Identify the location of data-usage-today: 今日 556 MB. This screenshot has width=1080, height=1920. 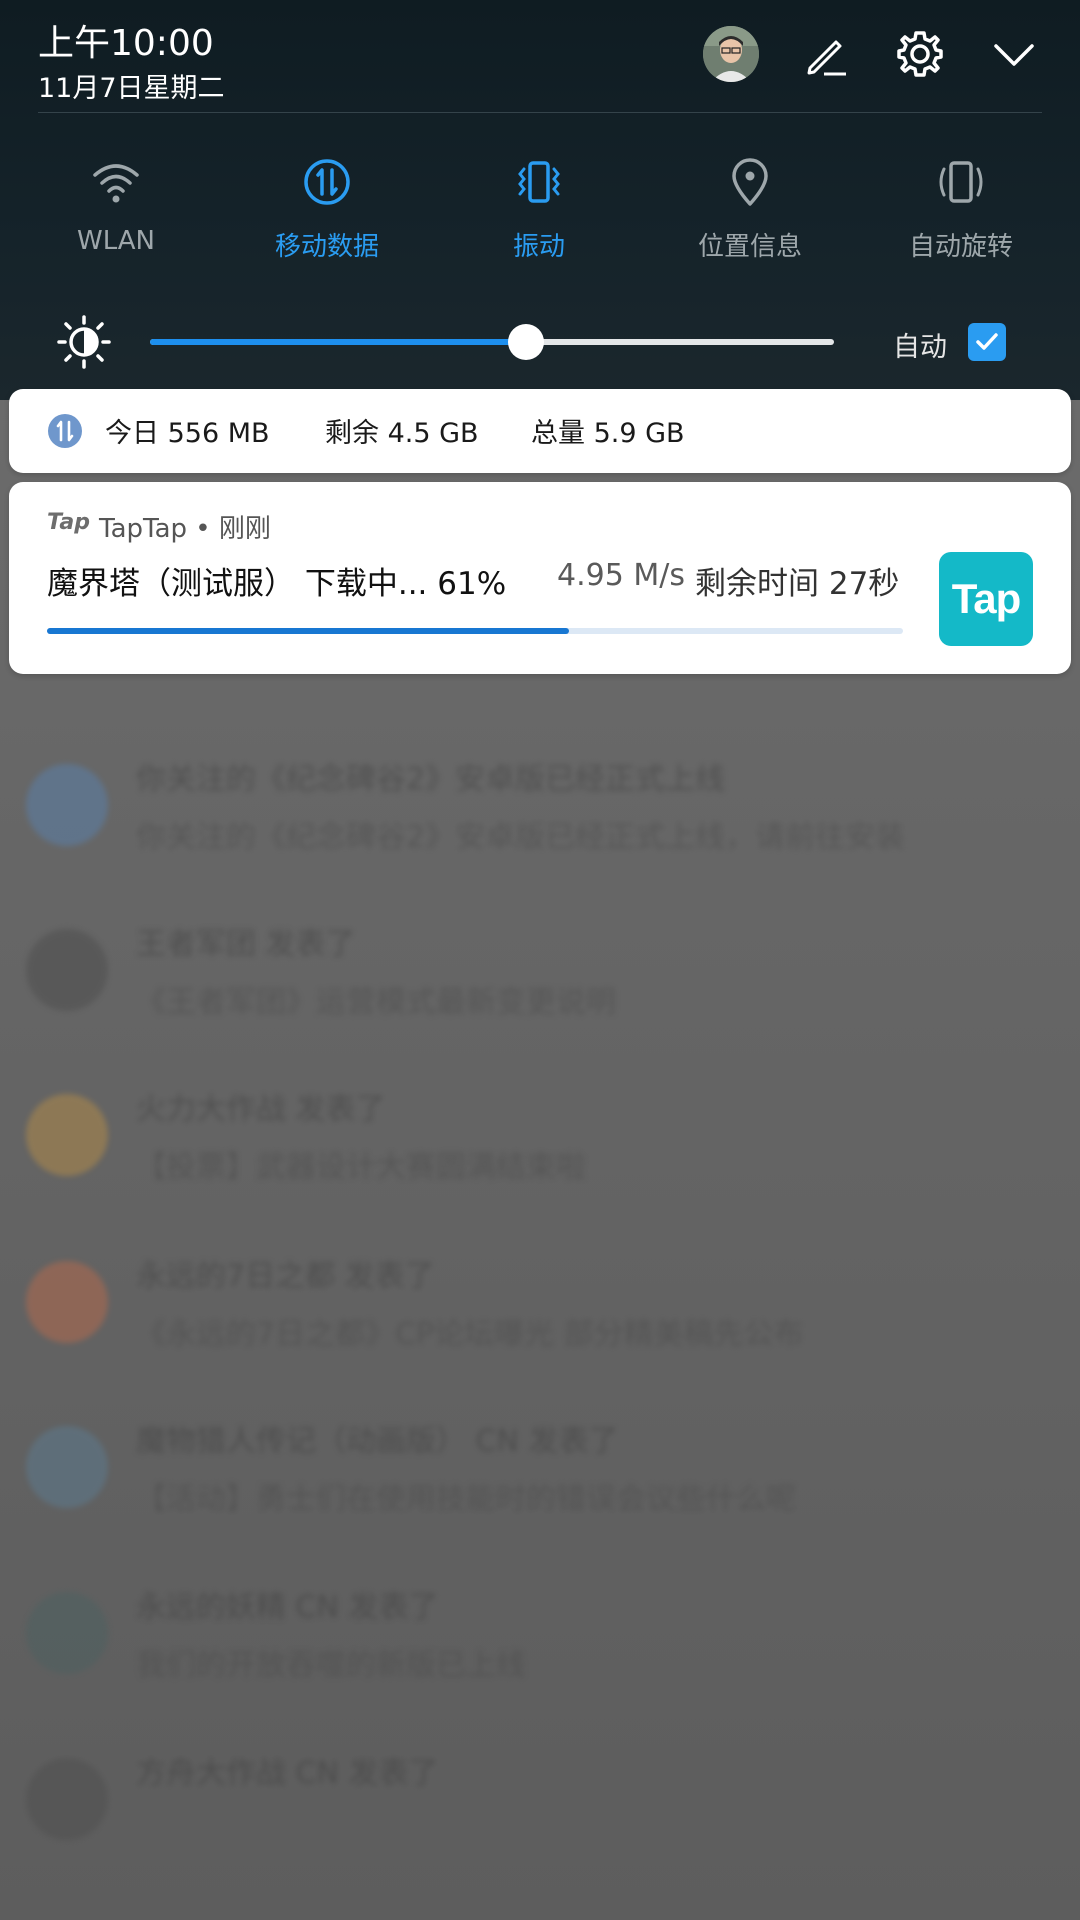
(187, 433).